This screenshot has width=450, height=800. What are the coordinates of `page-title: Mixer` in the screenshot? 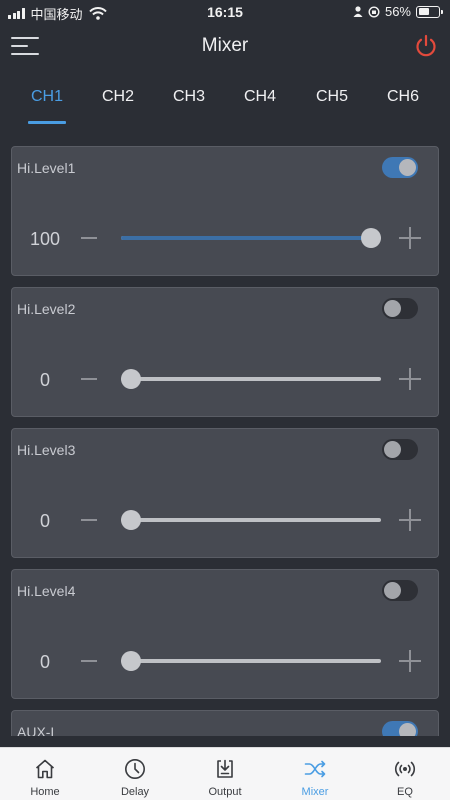 It's located at (225, 45).